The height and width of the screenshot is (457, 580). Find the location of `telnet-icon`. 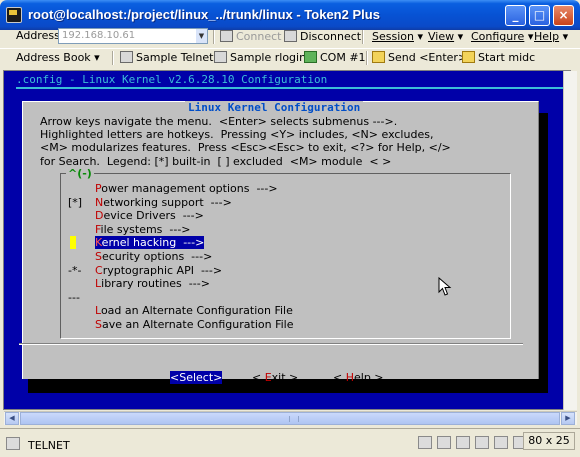

telnet-icon is located at coordinates (126, 57).